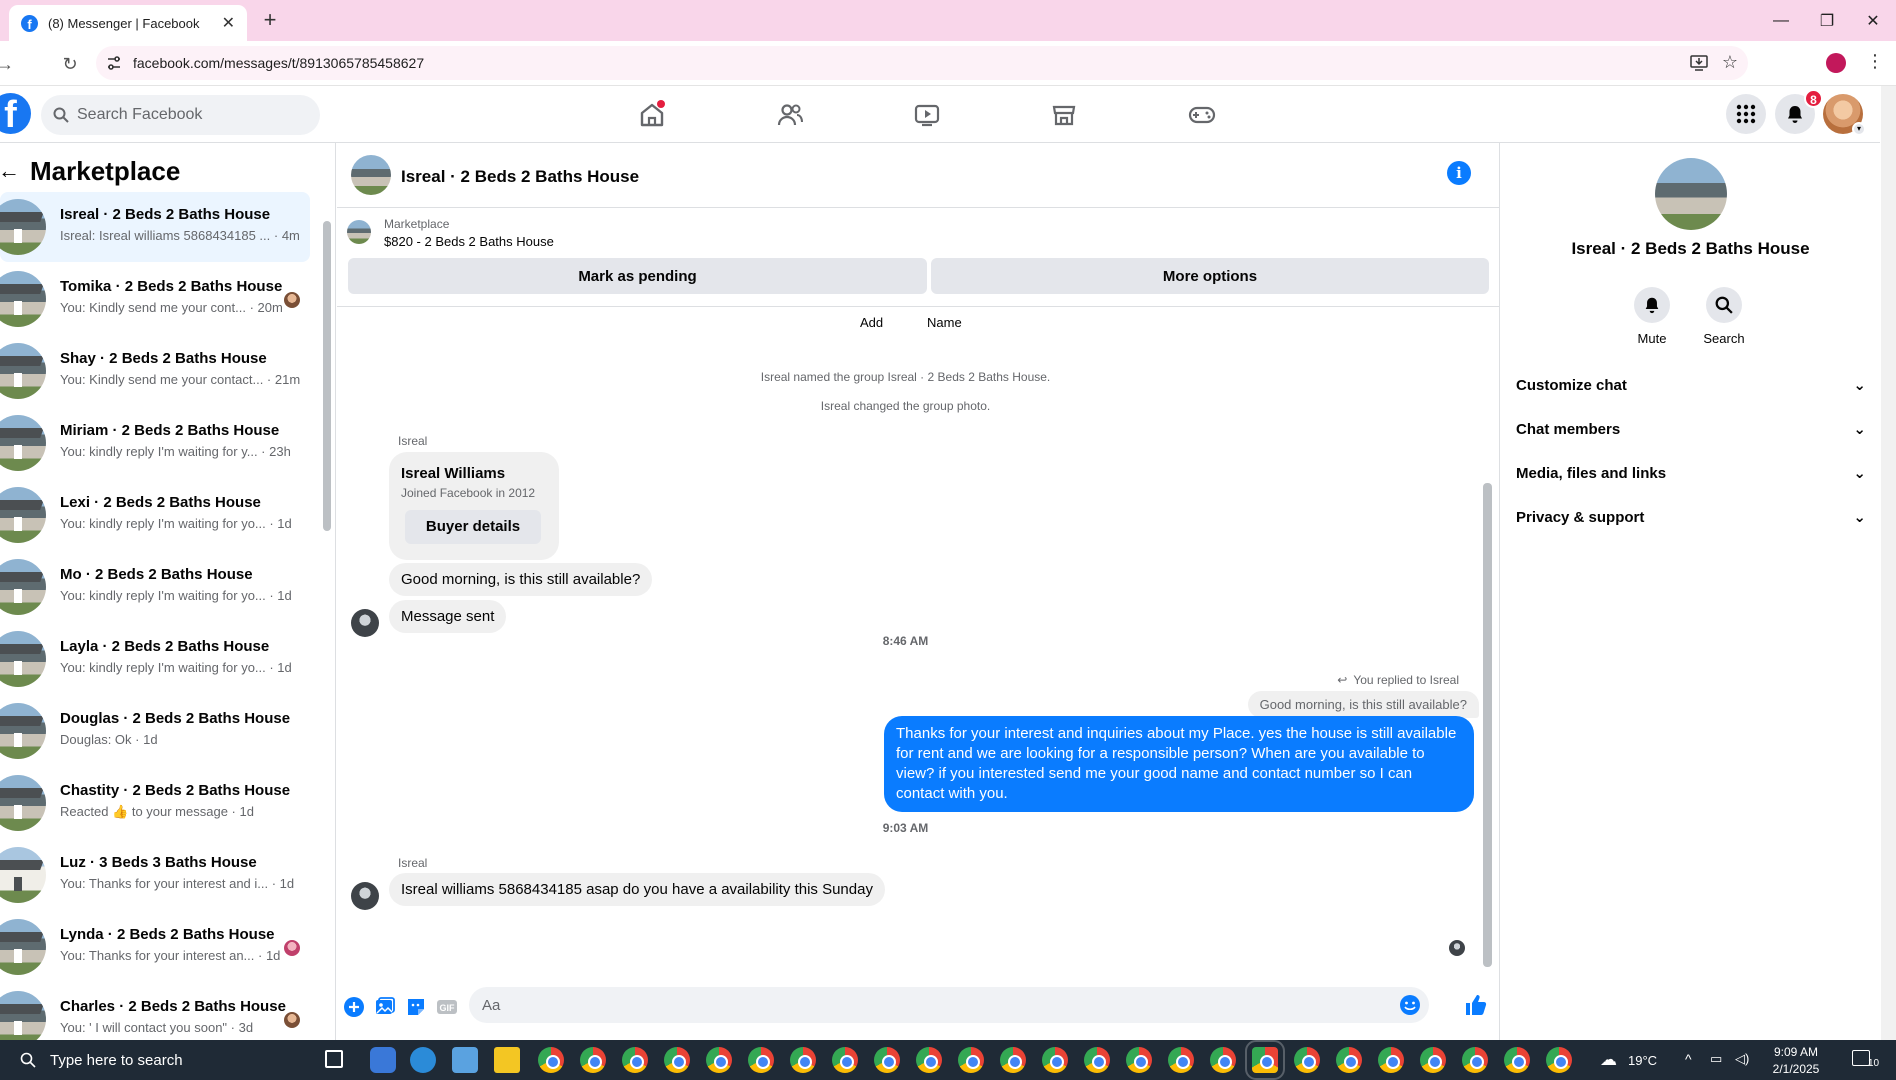 This screenshot has width=1896, height=1080. What do you see at coordinates (652, 115) in the screenshot?
I see `home-nav-icon` at bounding box center [652, 115].